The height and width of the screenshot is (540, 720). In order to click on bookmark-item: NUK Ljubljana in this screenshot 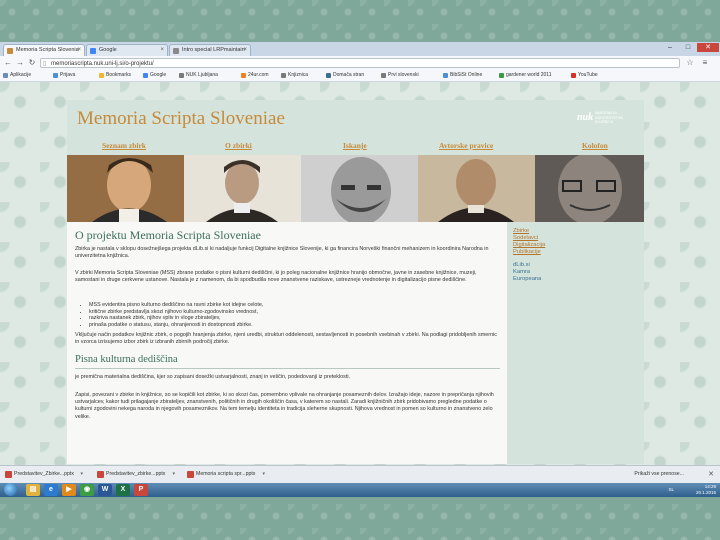, I will do `click(198, 75)`.